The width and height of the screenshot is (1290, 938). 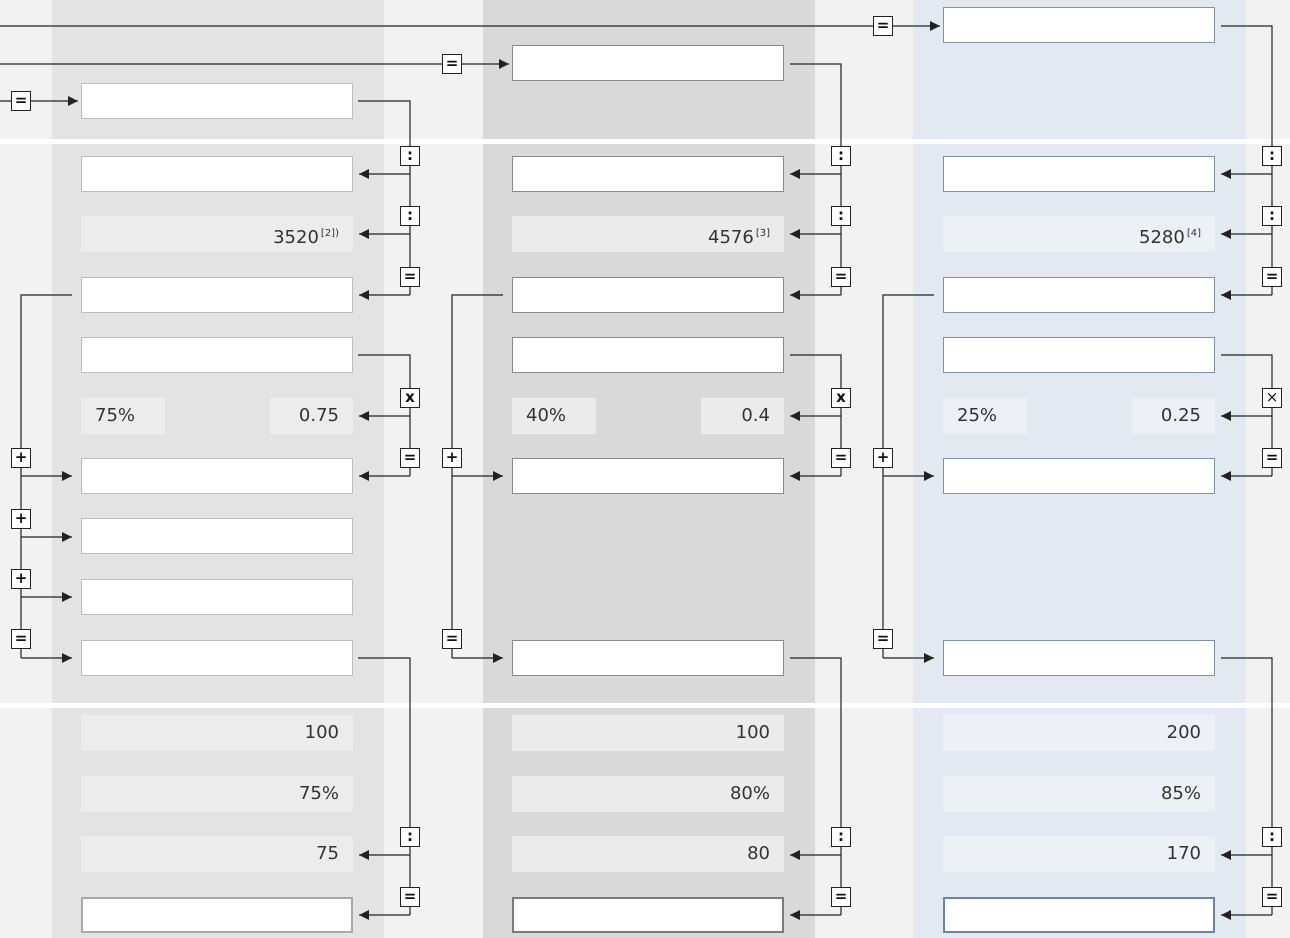 What do you see at coordinates (329, 233) in the screenshot?
I see `col1-reference-footnote: [2])` at bounding box center [329, 233].